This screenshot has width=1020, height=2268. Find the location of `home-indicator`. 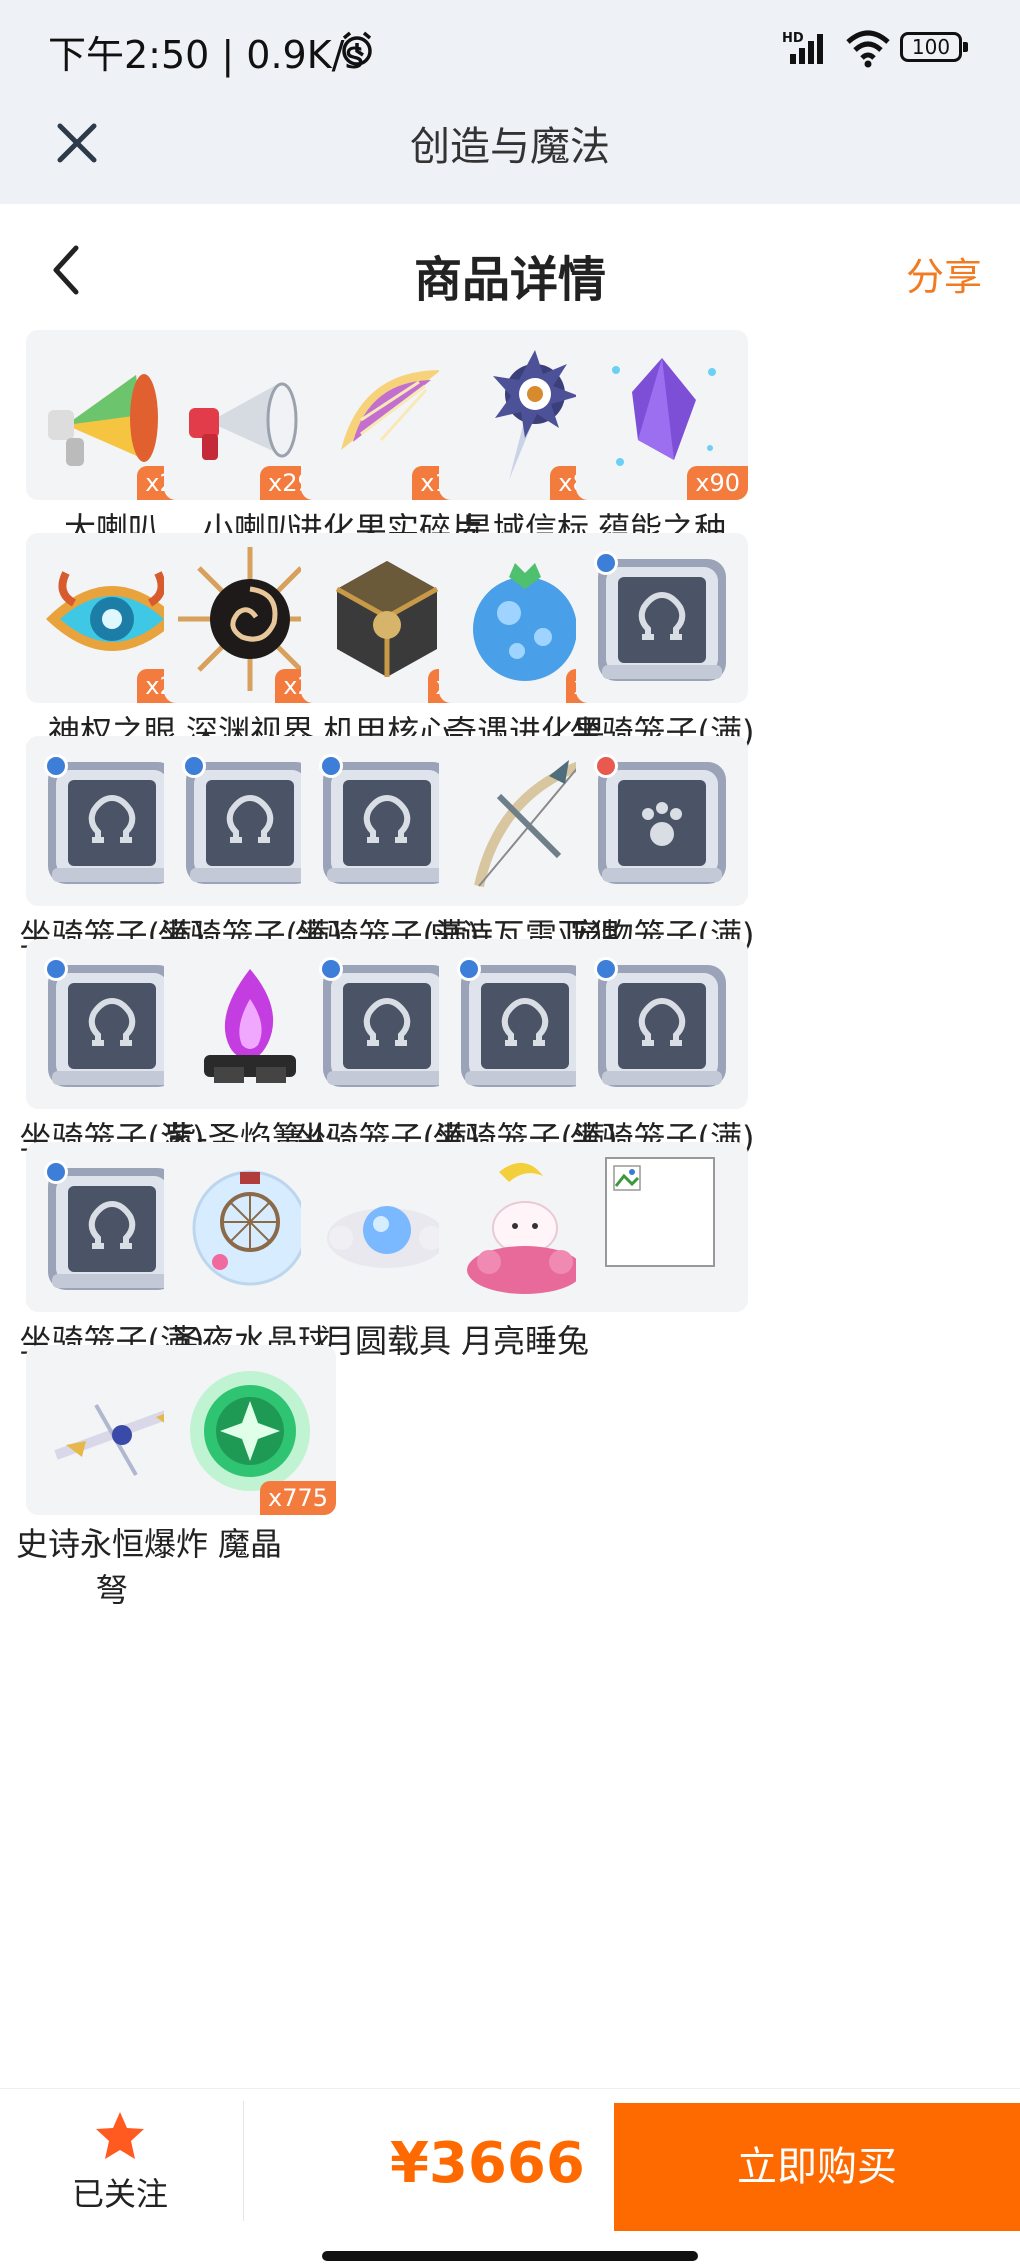

home-indicator is located at coordinates (510, 2256).